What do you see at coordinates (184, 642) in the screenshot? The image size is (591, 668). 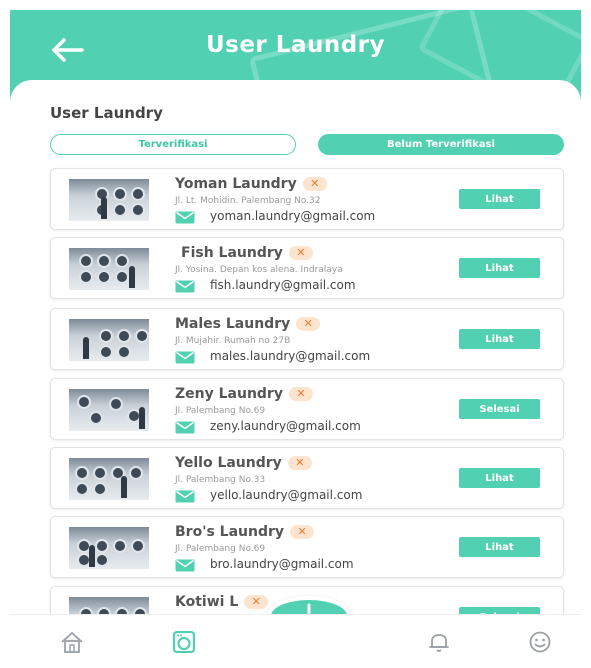 I see `laundry-machine-icon` at bounding box center [184, 642].